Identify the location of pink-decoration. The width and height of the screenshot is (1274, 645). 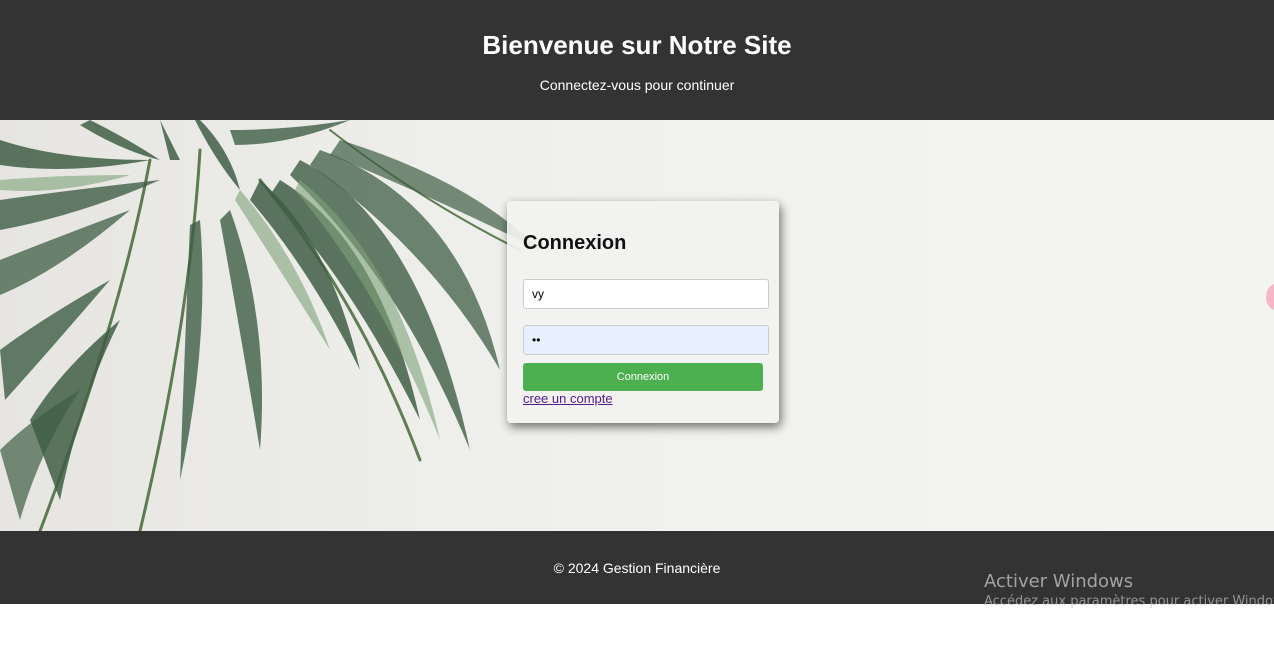
(1270, 297).